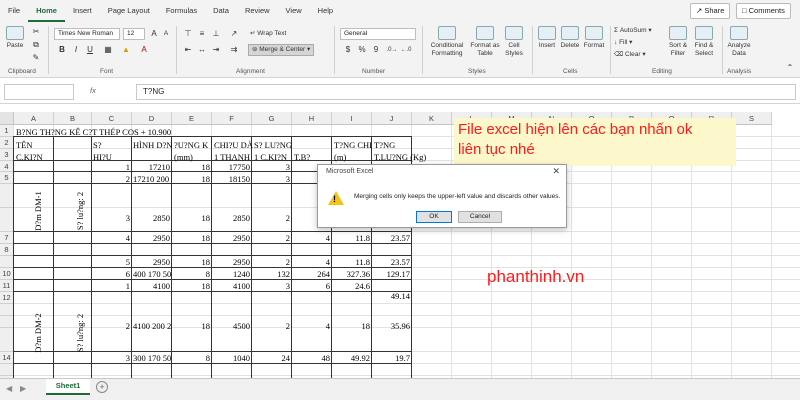 This screenshot has height=400, width=800. What do you see at coordinates (151, 286) in the screenshot?
I see `cell-d12: 4100` at bounding box center [151, 286].